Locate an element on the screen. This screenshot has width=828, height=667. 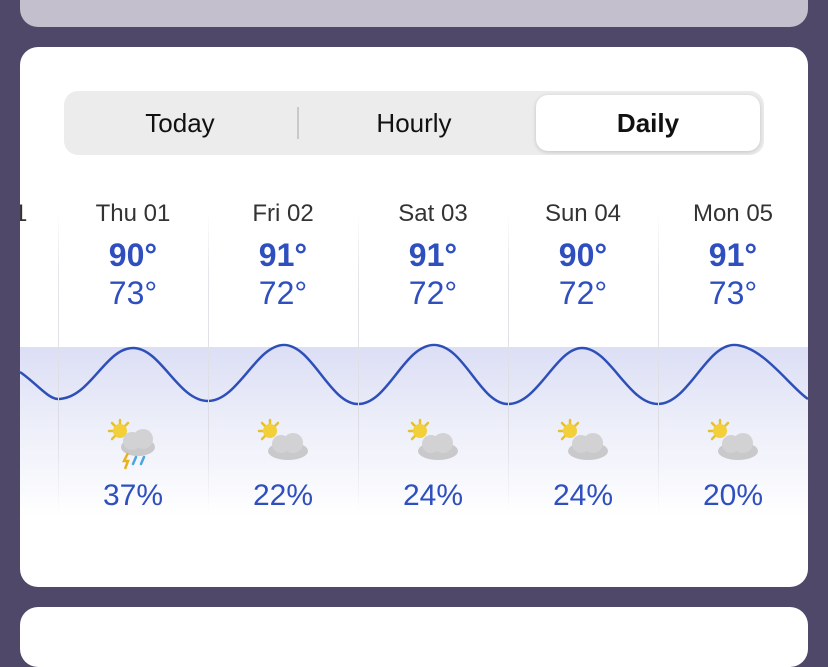
temperature-wave is located at coordinates (414, 374).